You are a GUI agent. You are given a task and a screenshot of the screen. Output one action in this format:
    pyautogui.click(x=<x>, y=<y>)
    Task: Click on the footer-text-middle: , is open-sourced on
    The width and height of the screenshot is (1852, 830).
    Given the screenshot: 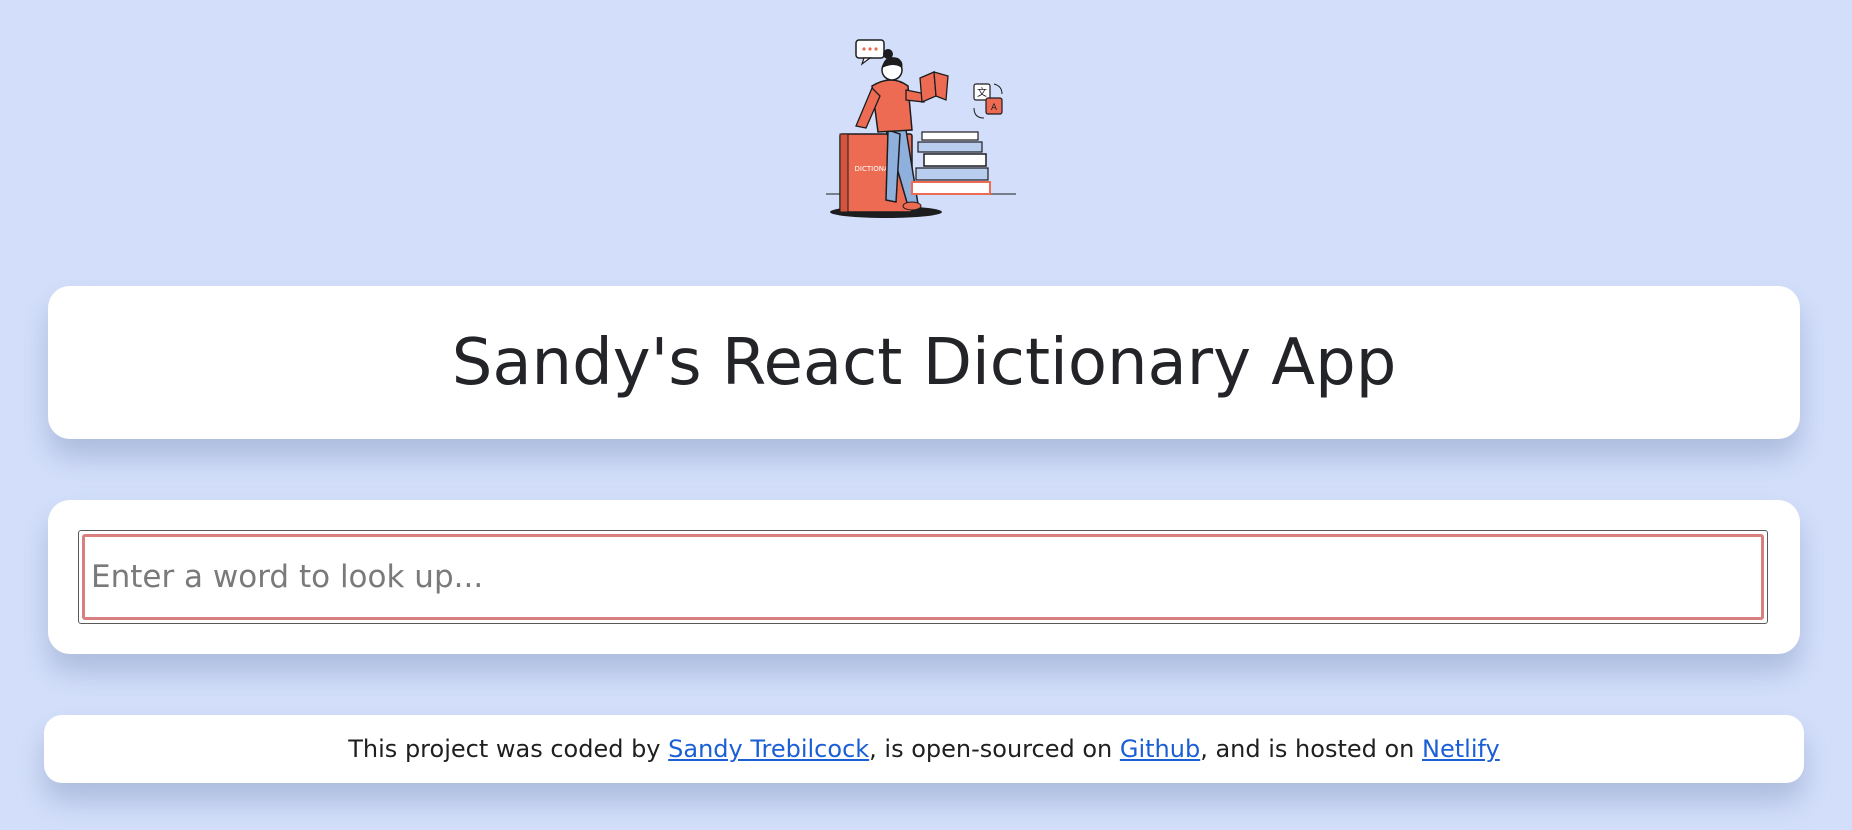 What is the action you would take?
    pyautogui.click(x=991, y=749)
    